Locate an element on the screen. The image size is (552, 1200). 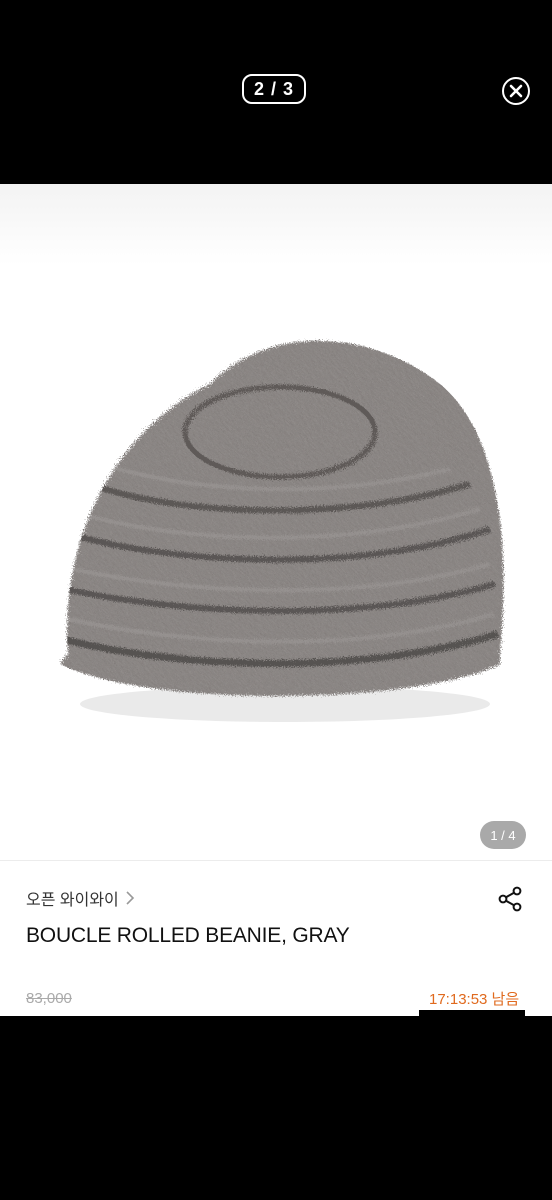
shop-name: 오픈 와이와이 is located at coordinates (72, 900).